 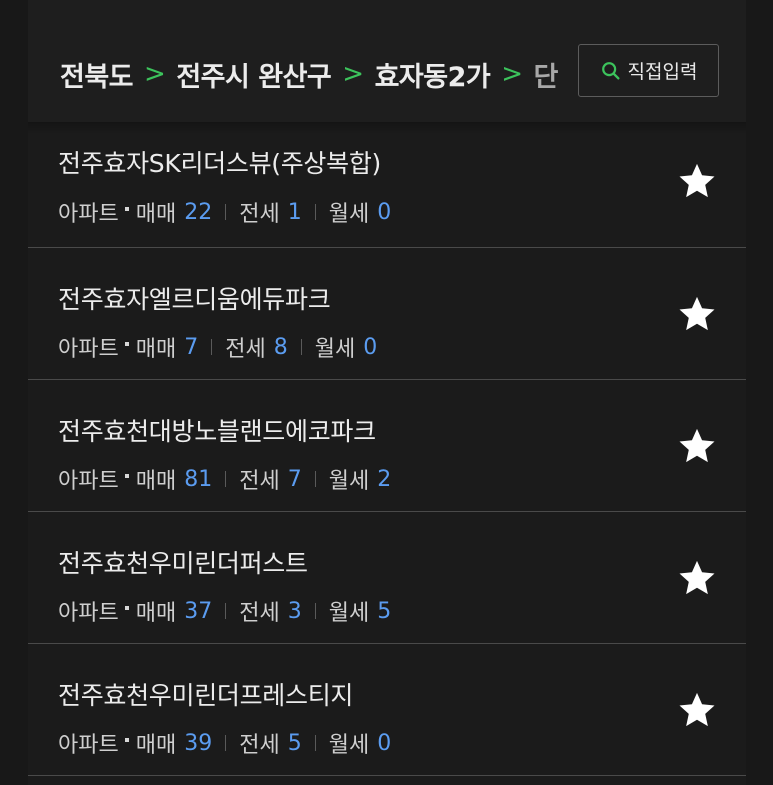 I want to click on breadcrumb-dong: 효자동2가, so click(x=433, y=74).